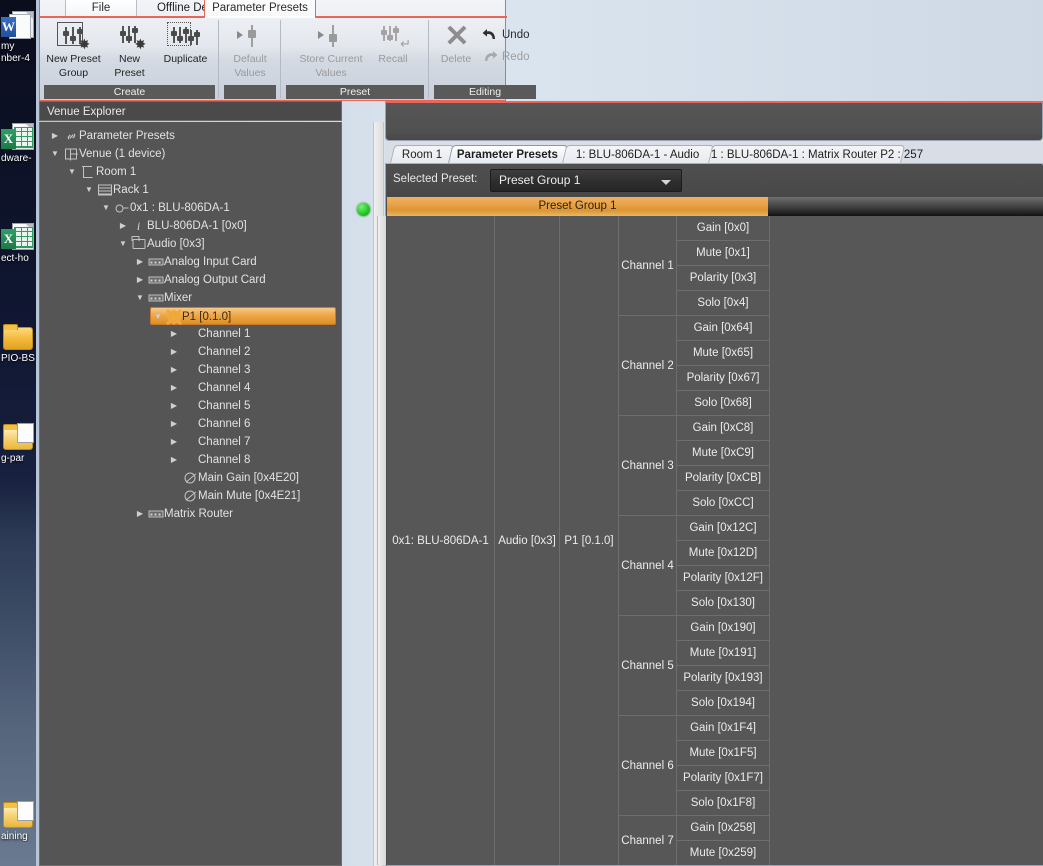 The image size is (1043, 866). What do you see at coordinates (723, 253) in the screenshot?
I see `grid-cell-parameter-1-2: Mute [0x1]` at bounding box center [723, 253].